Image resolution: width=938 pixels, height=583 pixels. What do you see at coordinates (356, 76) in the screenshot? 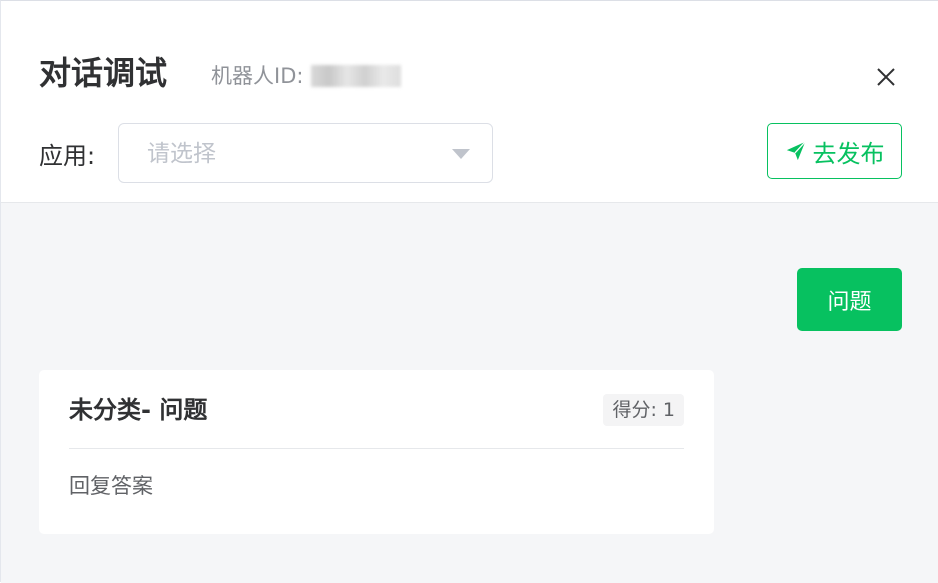
I see `robot-id-value-redacted` at bounding box center [356, 76].